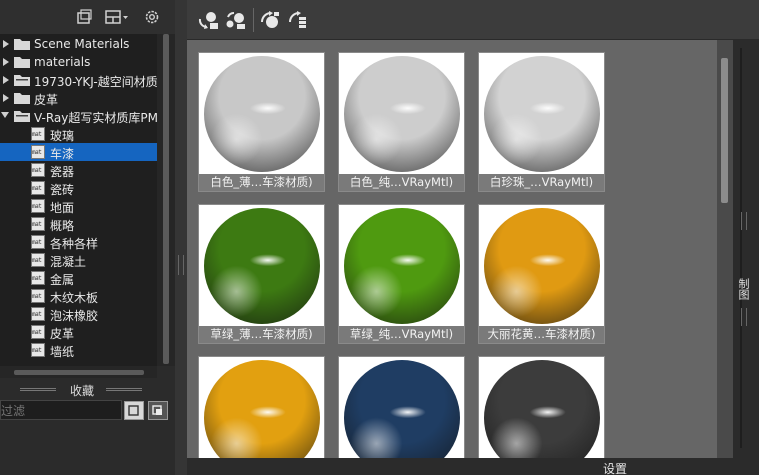 The image size is (759, 475). Describe the element at coordinates (78, 152) in the screenshot. I see `tree-item: 车漆` at that location.